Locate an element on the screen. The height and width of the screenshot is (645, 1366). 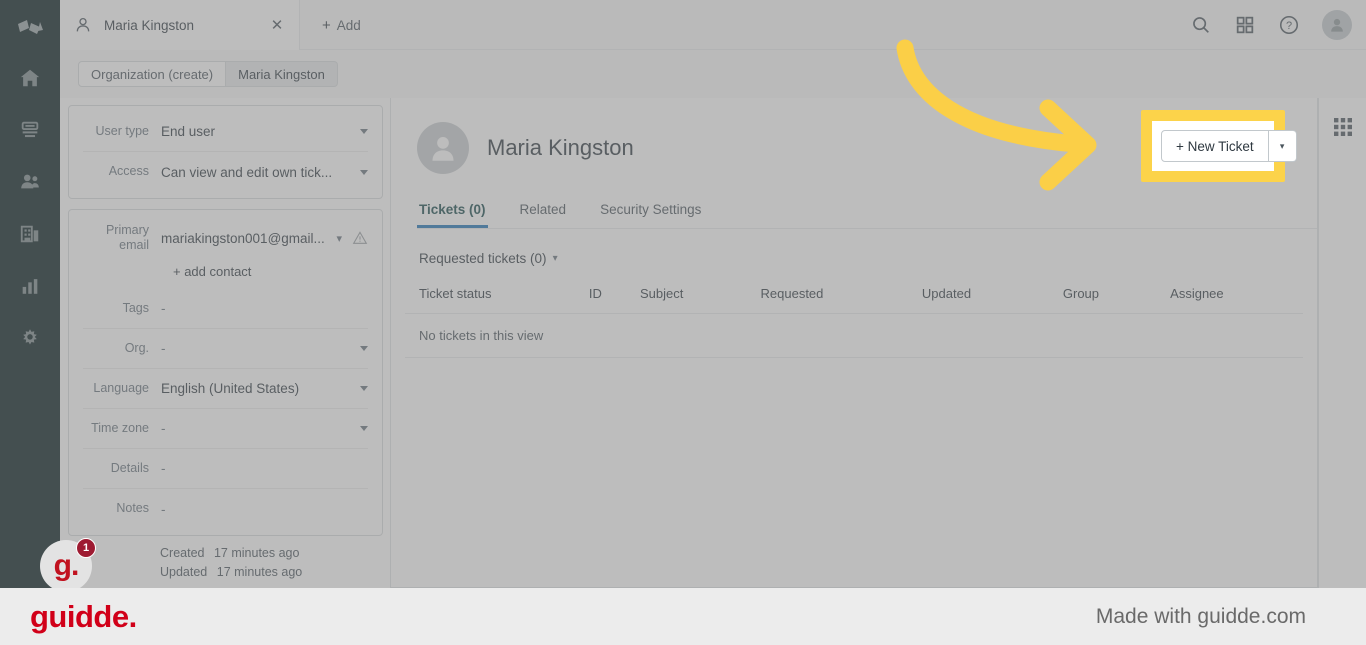
requested-tickets-dropdown: Requested tickets (0) ▾ is located at coordinates (488, 258).